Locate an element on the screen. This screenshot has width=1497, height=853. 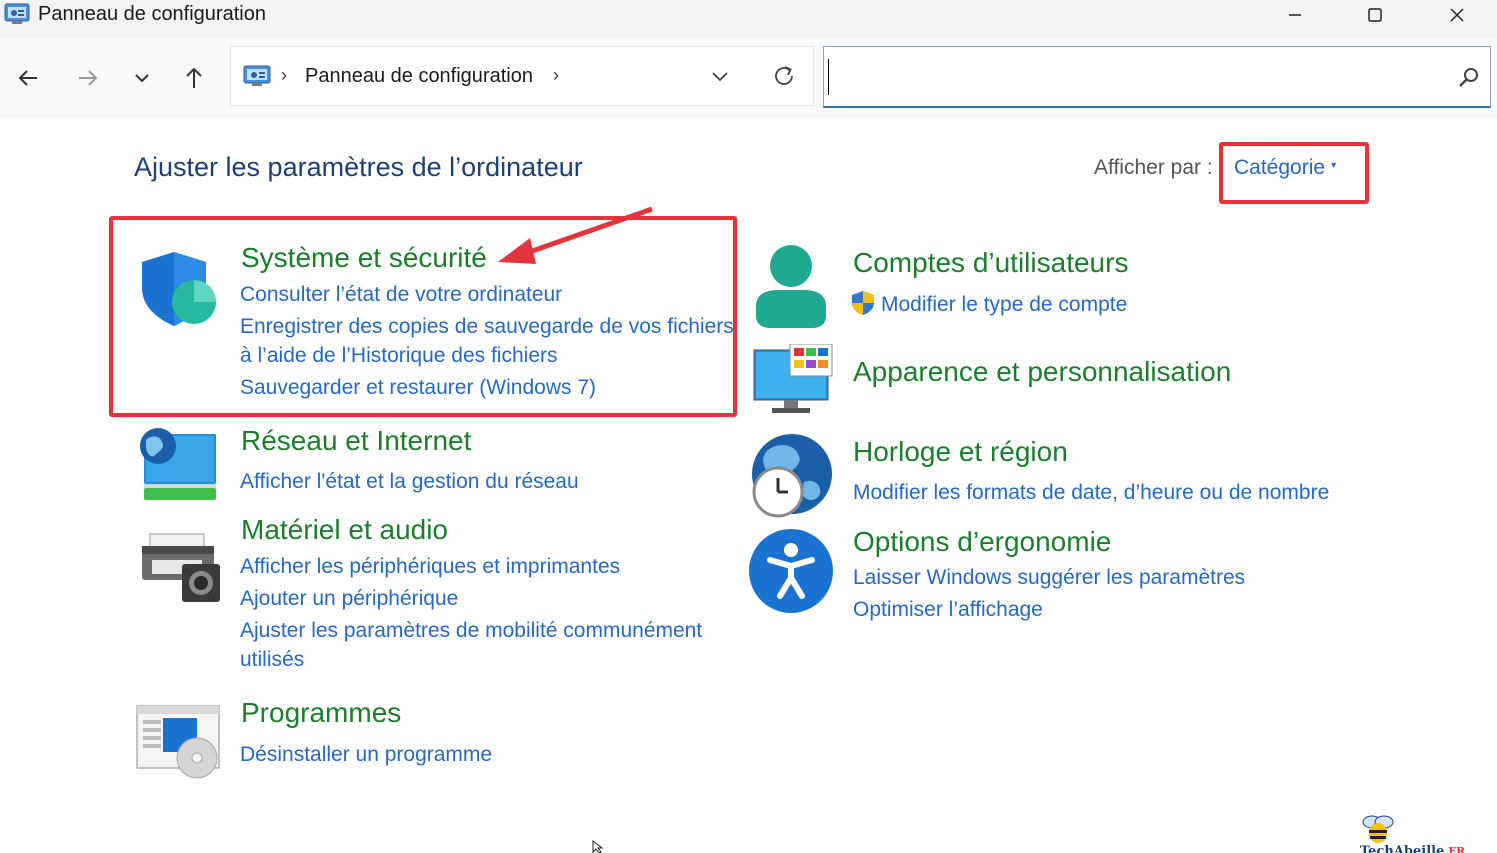
link-uninstall-program: Désinstaller un programme is located at coordinates (366, 754).